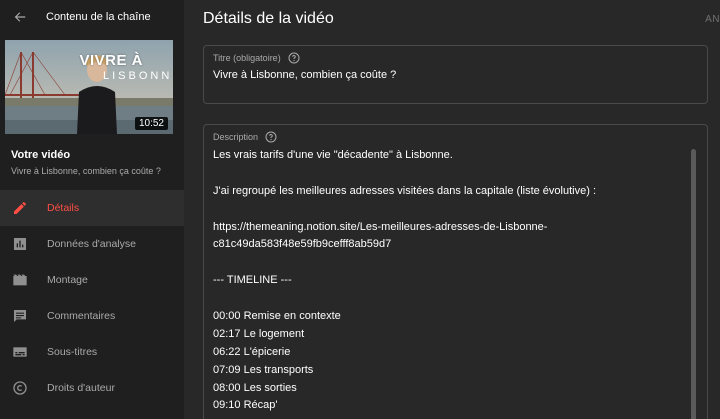 The image size is (720, 419). I want to click on description-line: 07:09 Les transports, so click(263, 369).